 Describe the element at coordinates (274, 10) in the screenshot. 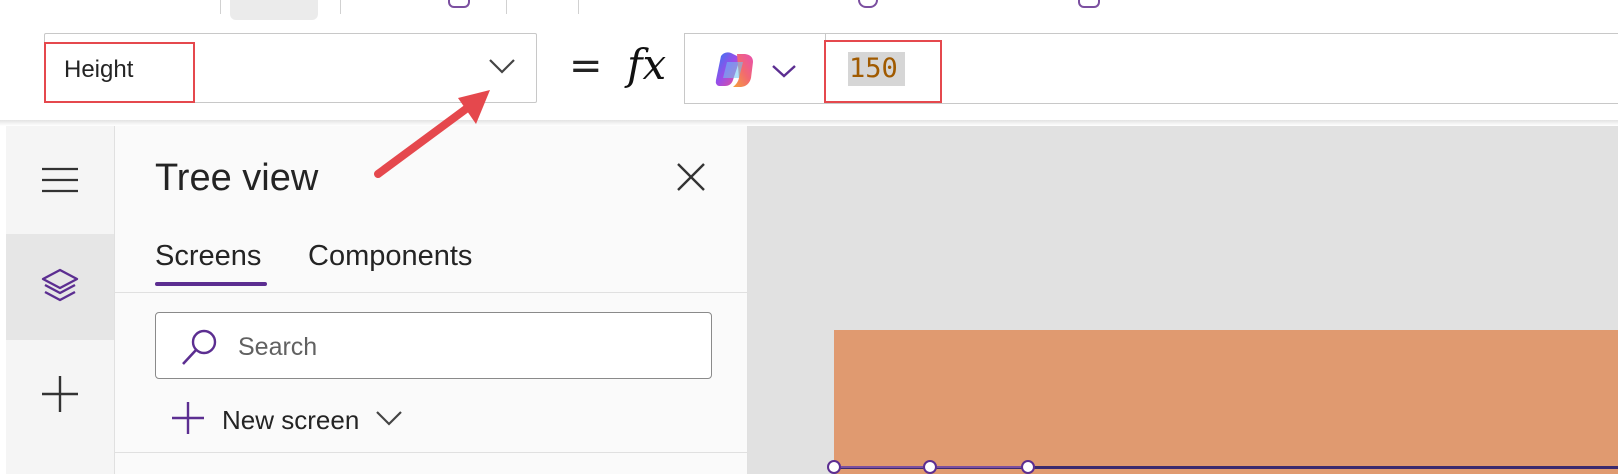

I see `toolbar-selected-button` at that location.